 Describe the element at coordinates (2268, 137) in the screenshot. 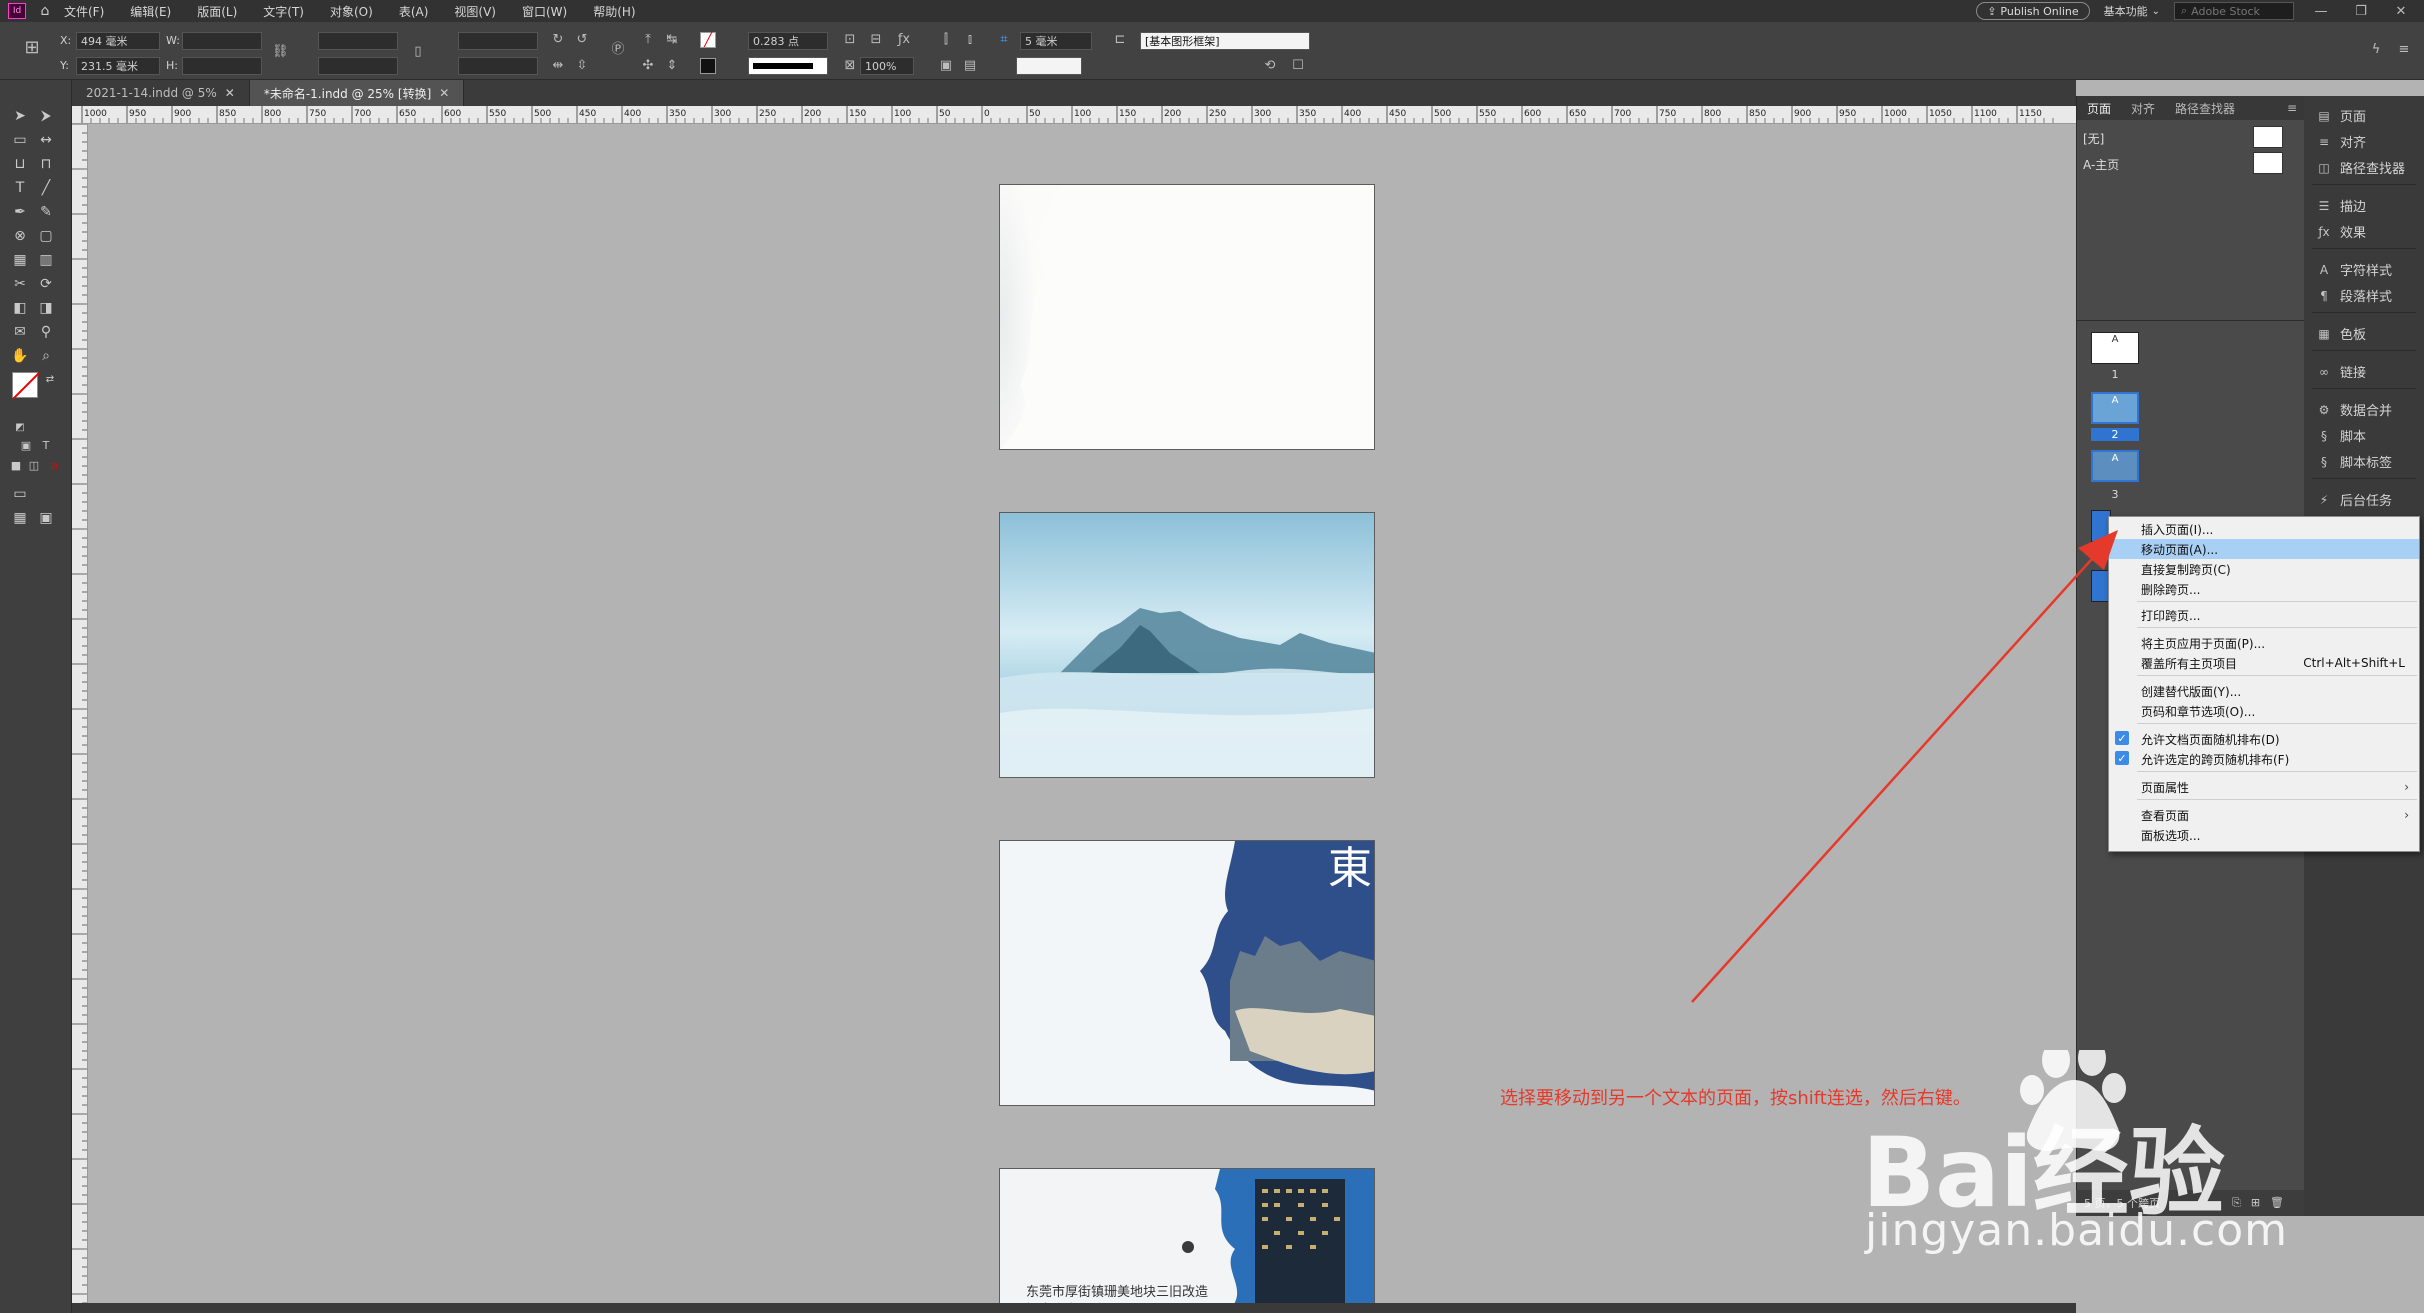

I see `master-none-thumb` at that location.